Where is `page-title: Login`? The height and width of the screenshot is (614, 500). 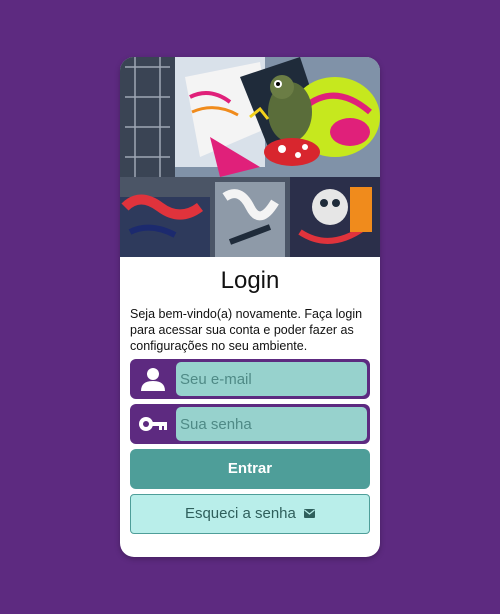 page-title: Login is located at coordinates (250, 280).